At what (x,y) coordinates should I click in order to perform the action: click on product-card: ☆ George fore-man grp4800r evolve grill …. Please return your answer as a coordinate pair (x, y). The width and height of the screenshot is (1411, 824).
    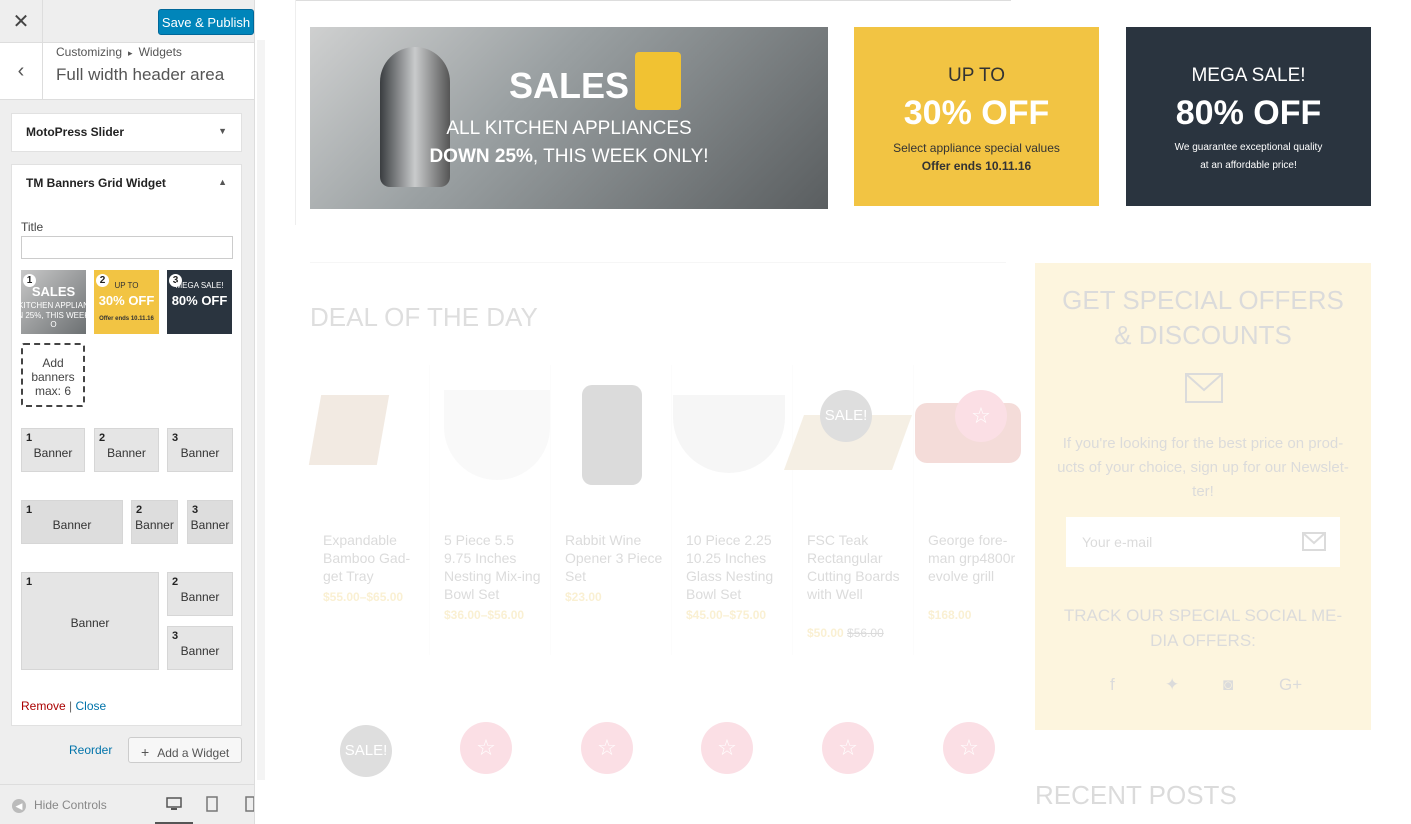
    Looking at the image, I should click on (975, 510).